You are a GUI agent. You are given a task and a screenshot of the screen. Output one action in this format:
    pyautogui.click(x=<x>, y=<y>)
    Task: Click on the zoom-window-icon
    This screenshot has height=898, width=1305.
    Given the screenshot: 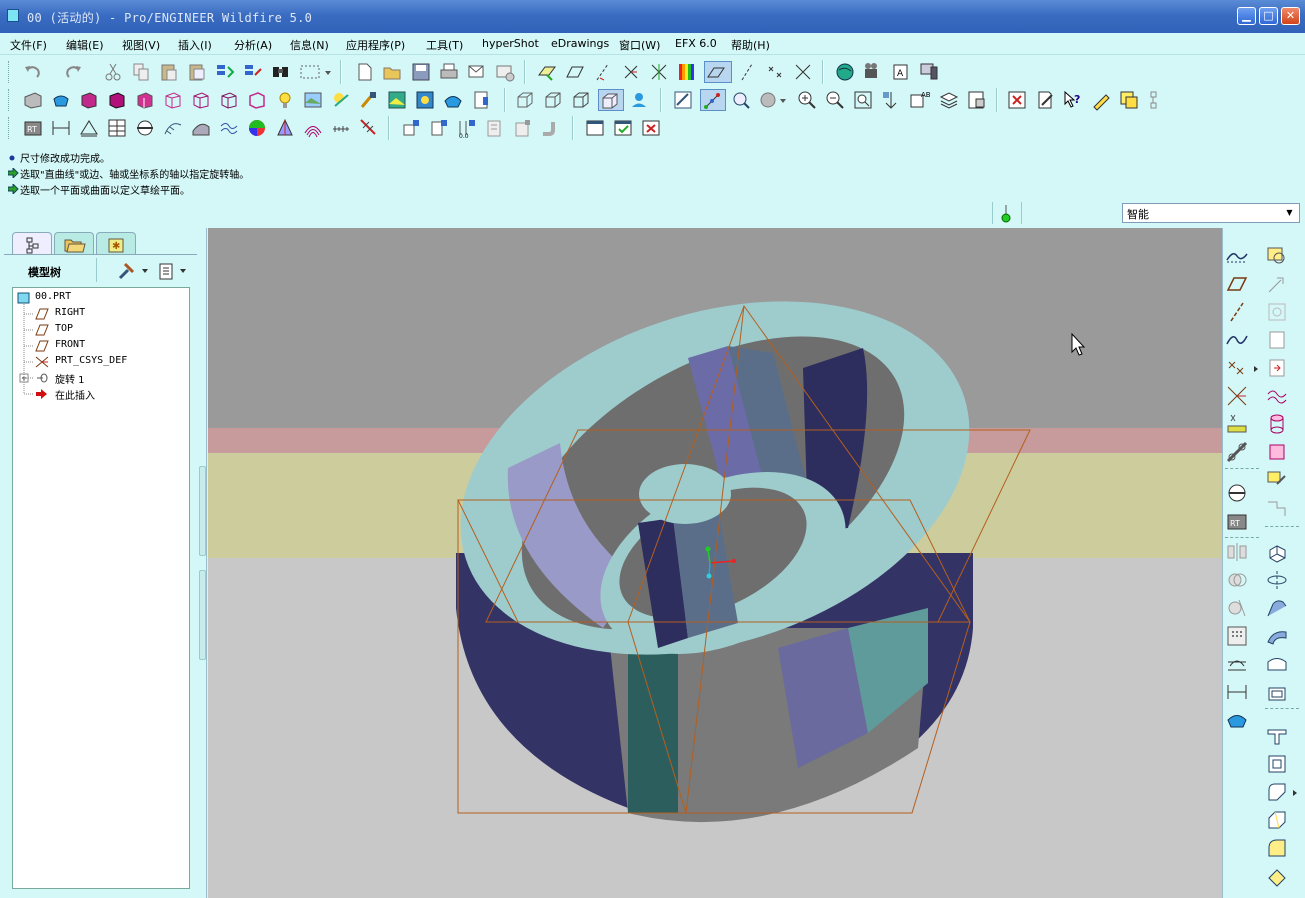 What is the action you would take?
    pyautogui.click(x=741, y=100)
    